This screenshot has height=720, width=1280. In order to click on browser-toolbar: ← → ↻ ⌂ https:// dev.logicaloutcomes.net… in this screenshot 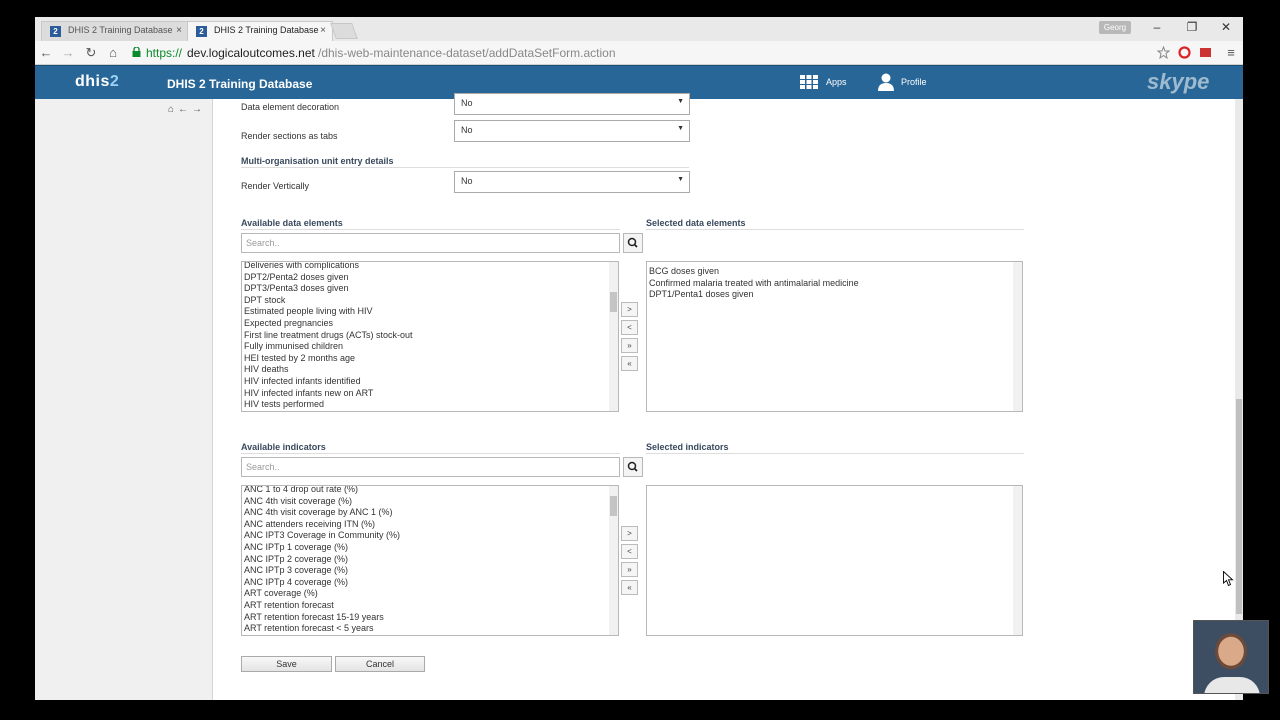, I will do `click(639, 53)`.